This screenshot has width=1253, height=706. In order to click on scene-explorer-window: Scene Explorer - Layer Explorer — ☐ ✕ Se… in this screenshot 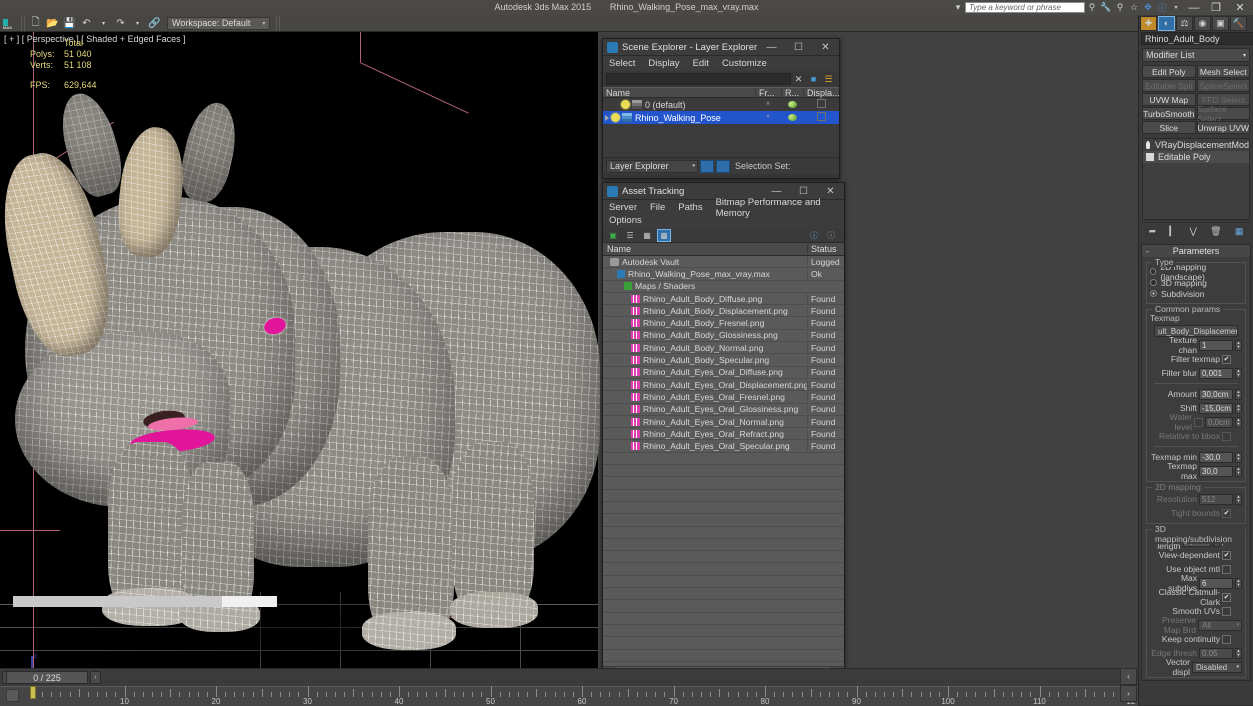, I will do `click(721, 108)`.